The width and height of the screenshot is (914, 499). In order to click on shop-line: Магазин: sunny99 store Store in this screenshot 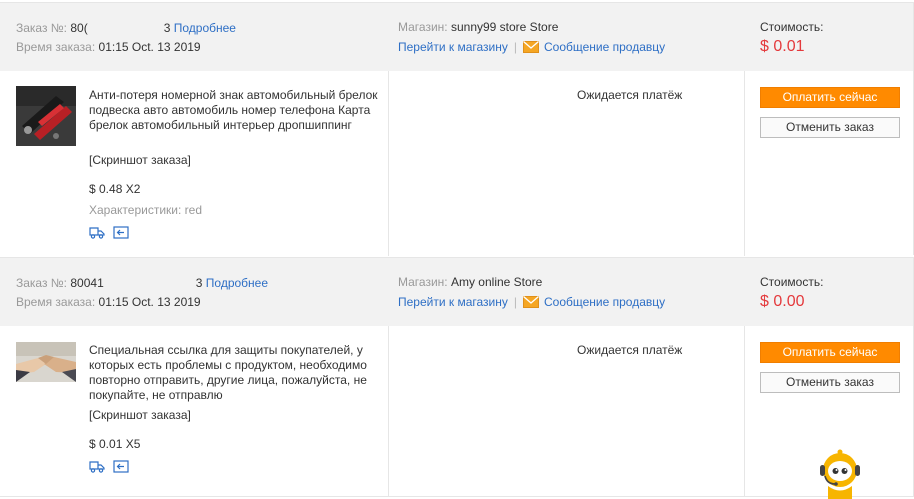, I will do `click(478, 27)`.